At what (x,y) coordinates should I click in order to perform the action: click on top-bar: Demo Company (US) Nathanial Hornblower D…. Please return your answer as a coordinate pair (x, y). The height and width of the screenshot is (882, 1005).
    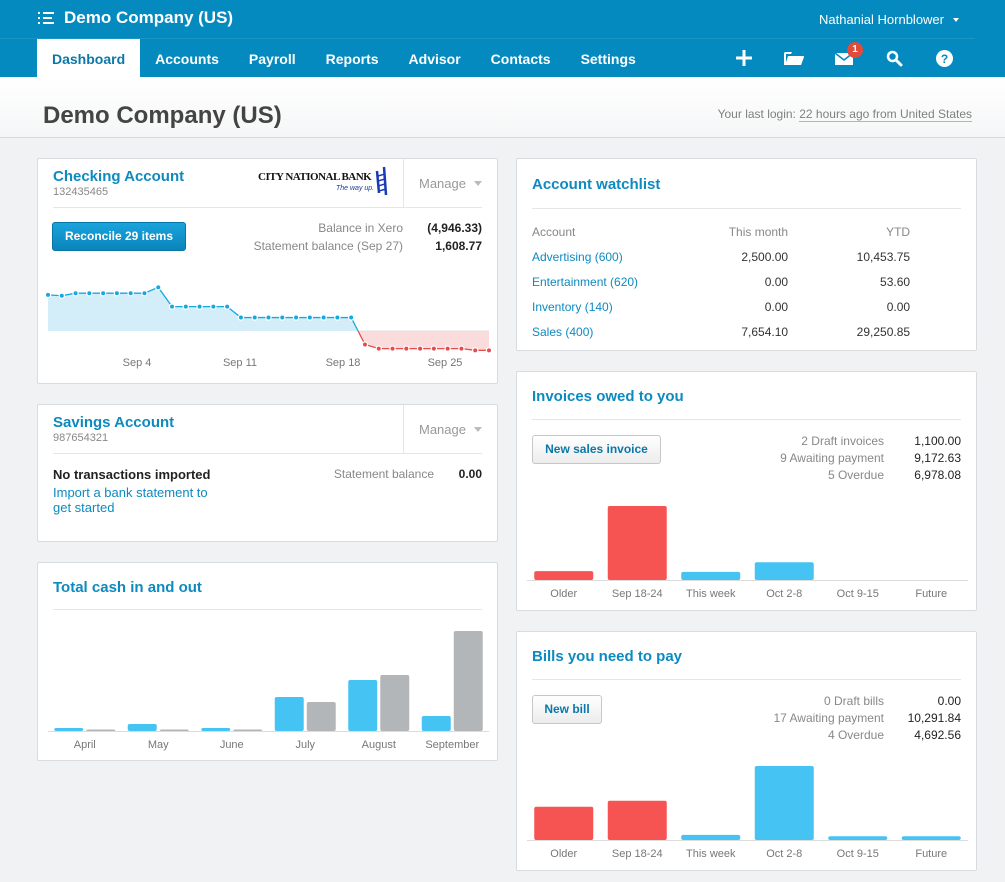
    Looking at the image, I should click on (502, 38).